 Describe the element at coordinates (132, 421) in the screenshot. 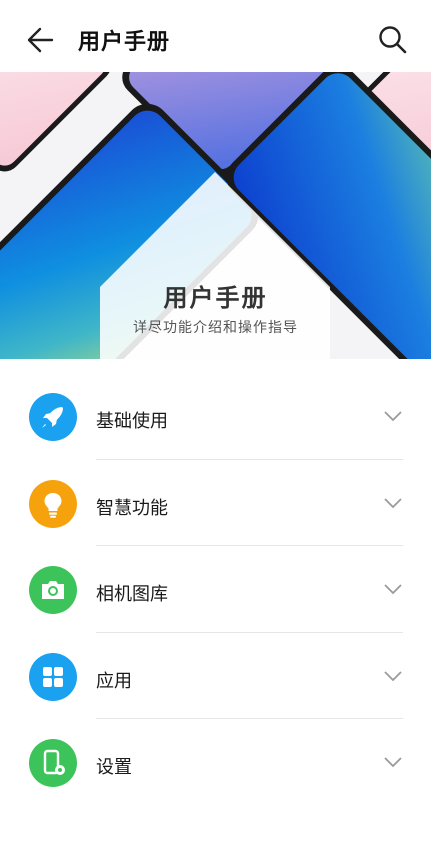

I see `category-label: 基础使用` at that location.